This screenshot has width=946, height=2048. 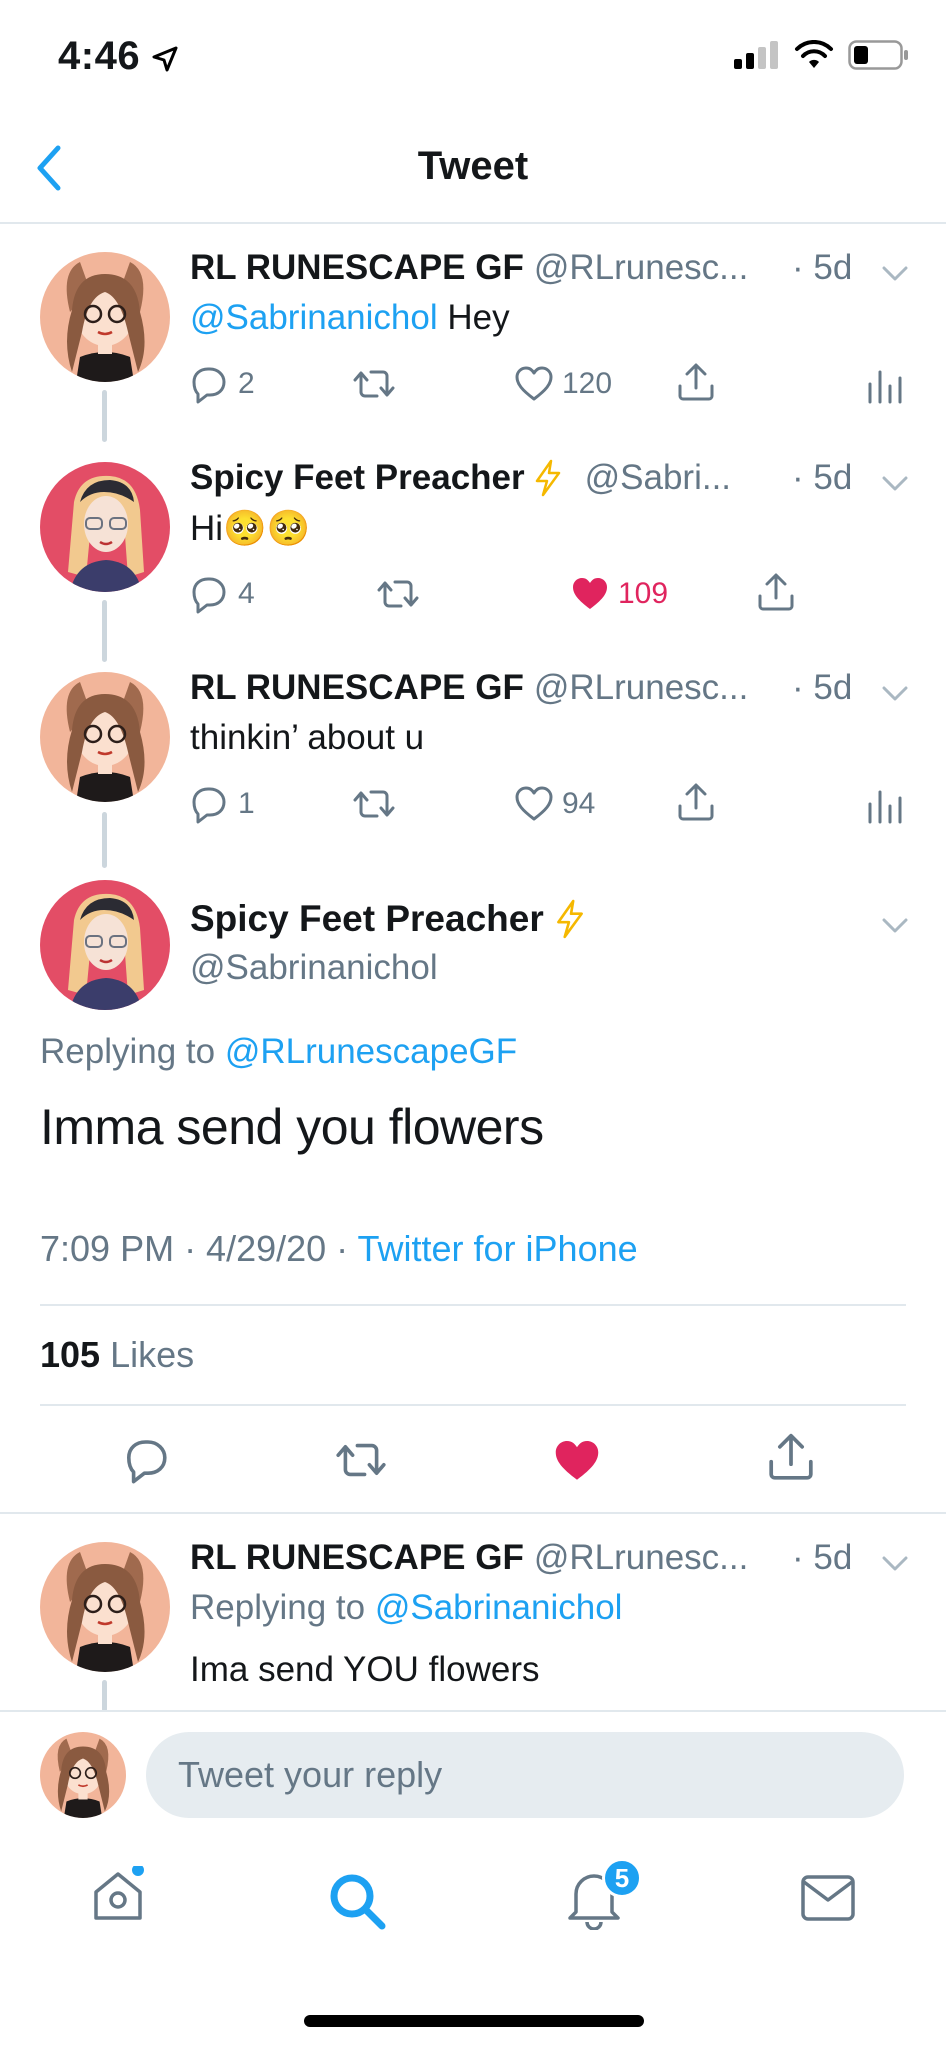 I want to click on replying-to-link: @RLrunescapeGF, so click(x=371, y=1051).